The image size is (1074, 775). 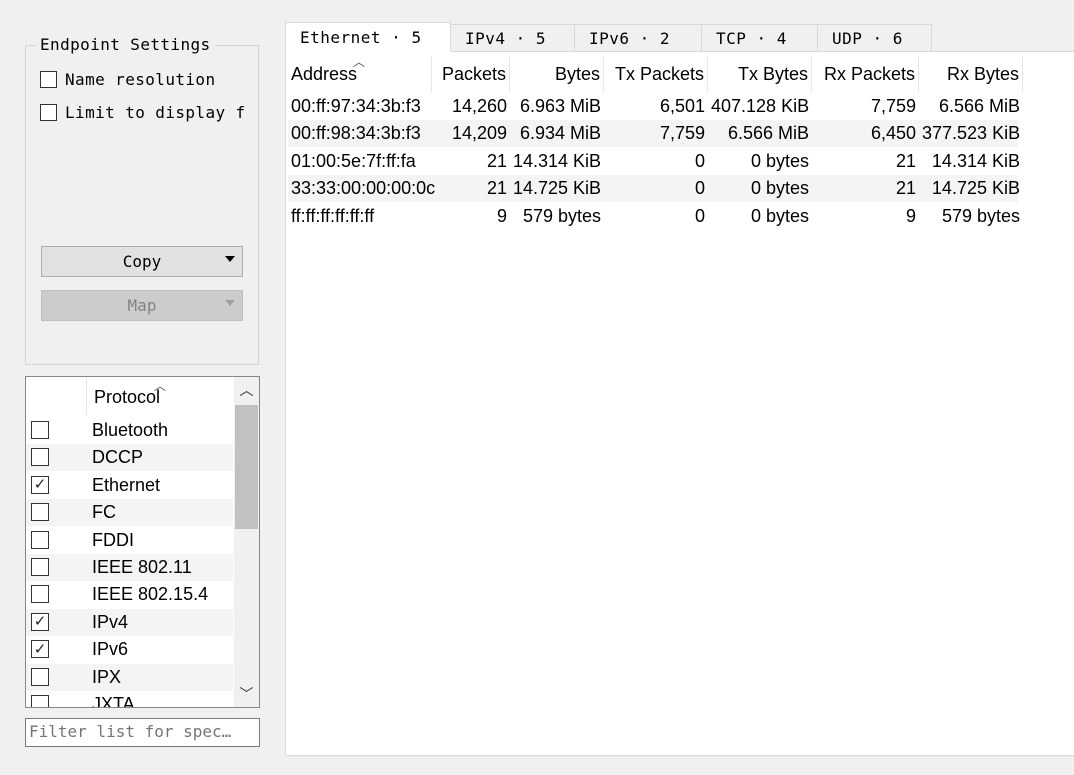 I want to click on protocol-name: IEEE 802.11, so click(x=142, y=567).